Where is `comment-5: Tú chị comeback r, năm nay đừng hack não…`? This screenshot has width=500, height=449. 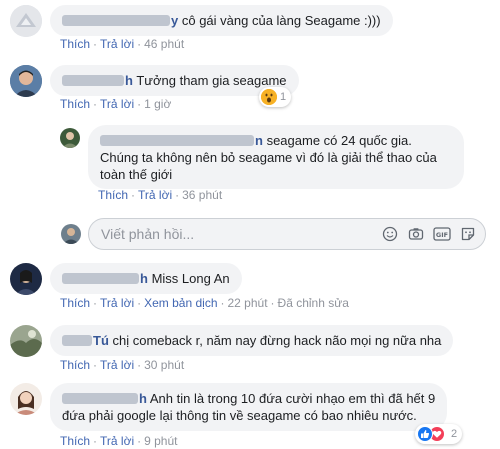 comment-5: Tú chị comeback r, năm nay đừng hack não… is located at coordinates (232, 341).